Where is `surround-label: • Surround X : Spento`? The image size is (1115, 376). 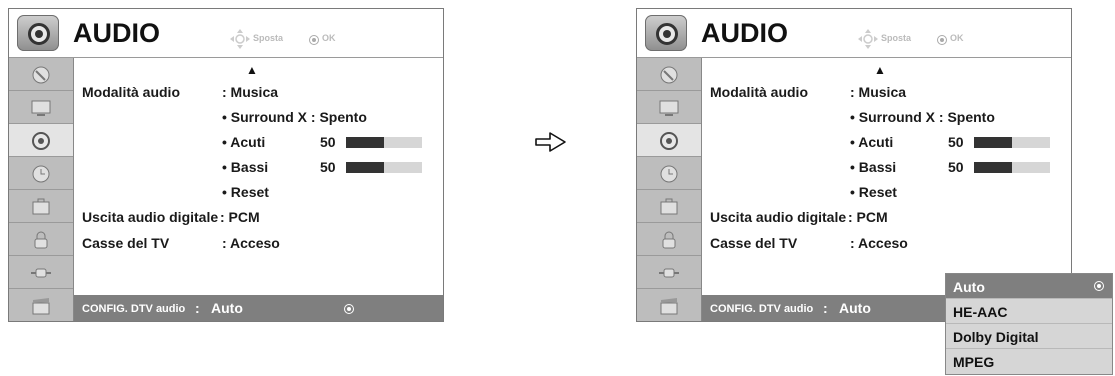
surround-label: • Surround X : Spento is located at coordinates (294, 117).